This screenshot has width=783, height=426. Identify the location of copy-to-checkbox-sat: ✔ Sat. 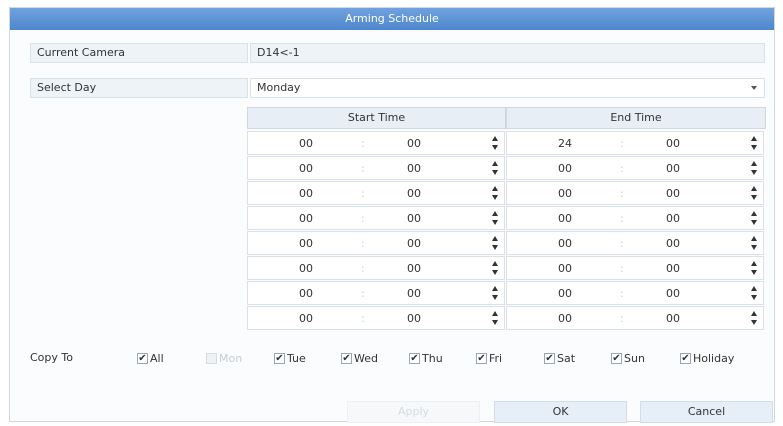
(559, 358).